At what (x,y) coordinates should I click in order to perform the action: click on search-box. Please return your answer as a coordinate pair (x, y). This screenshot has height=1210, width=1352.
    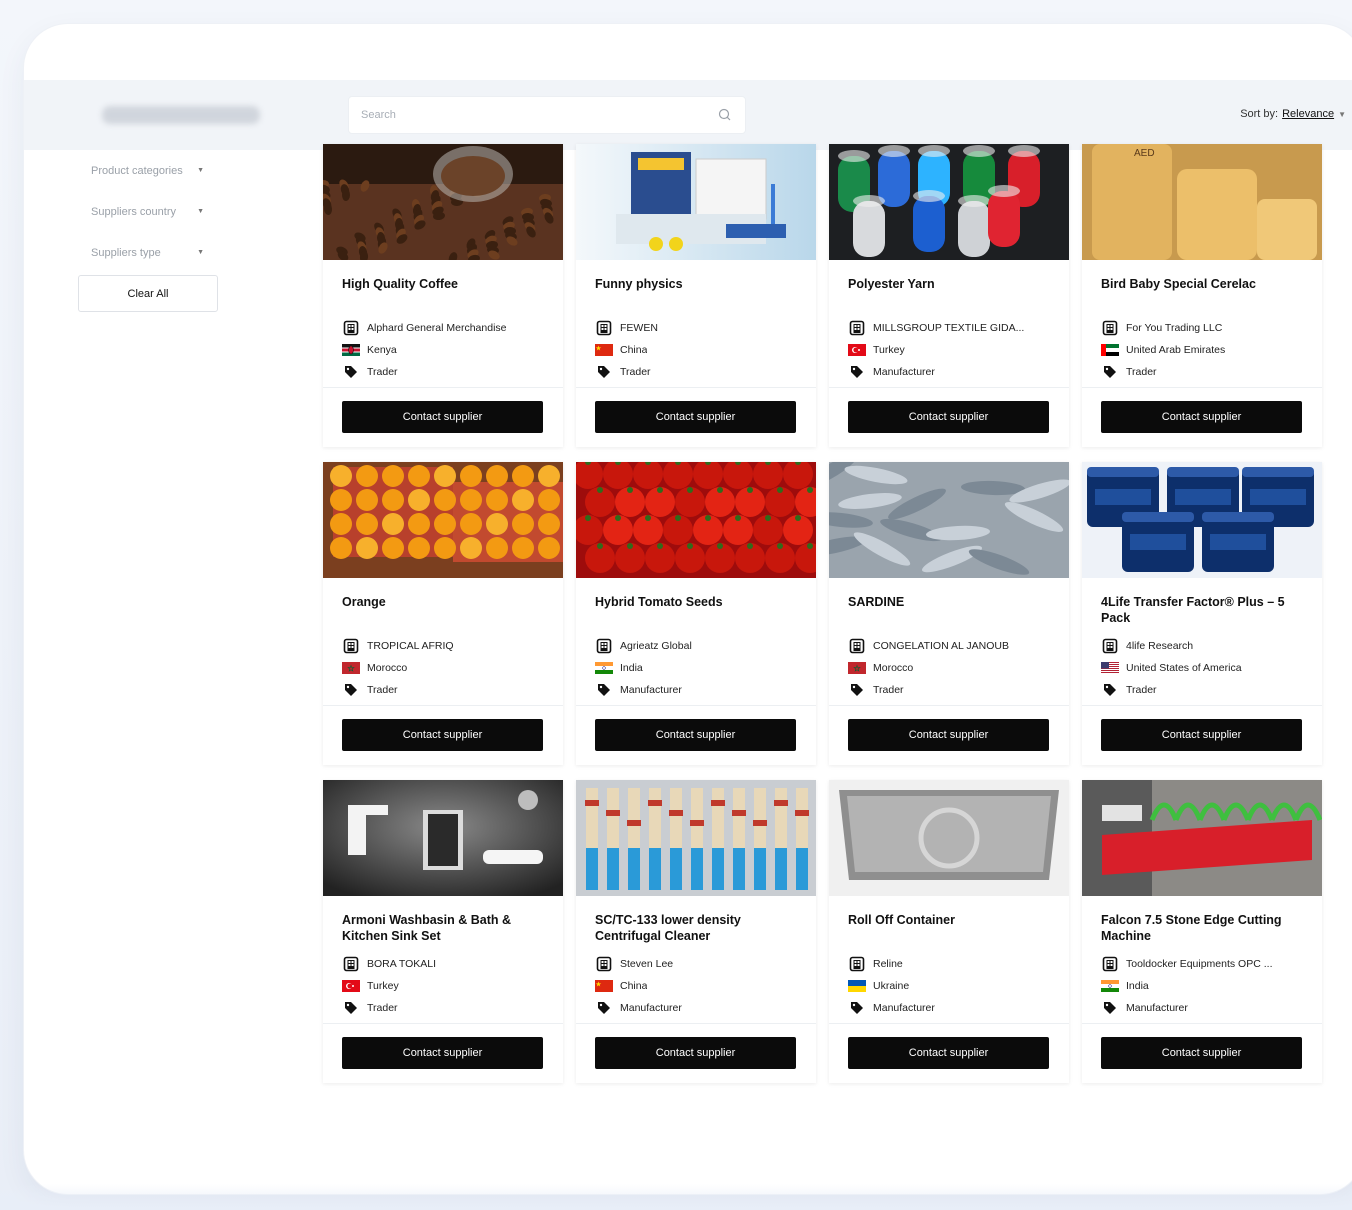
    Looking at the image, I should click on (547, 115).